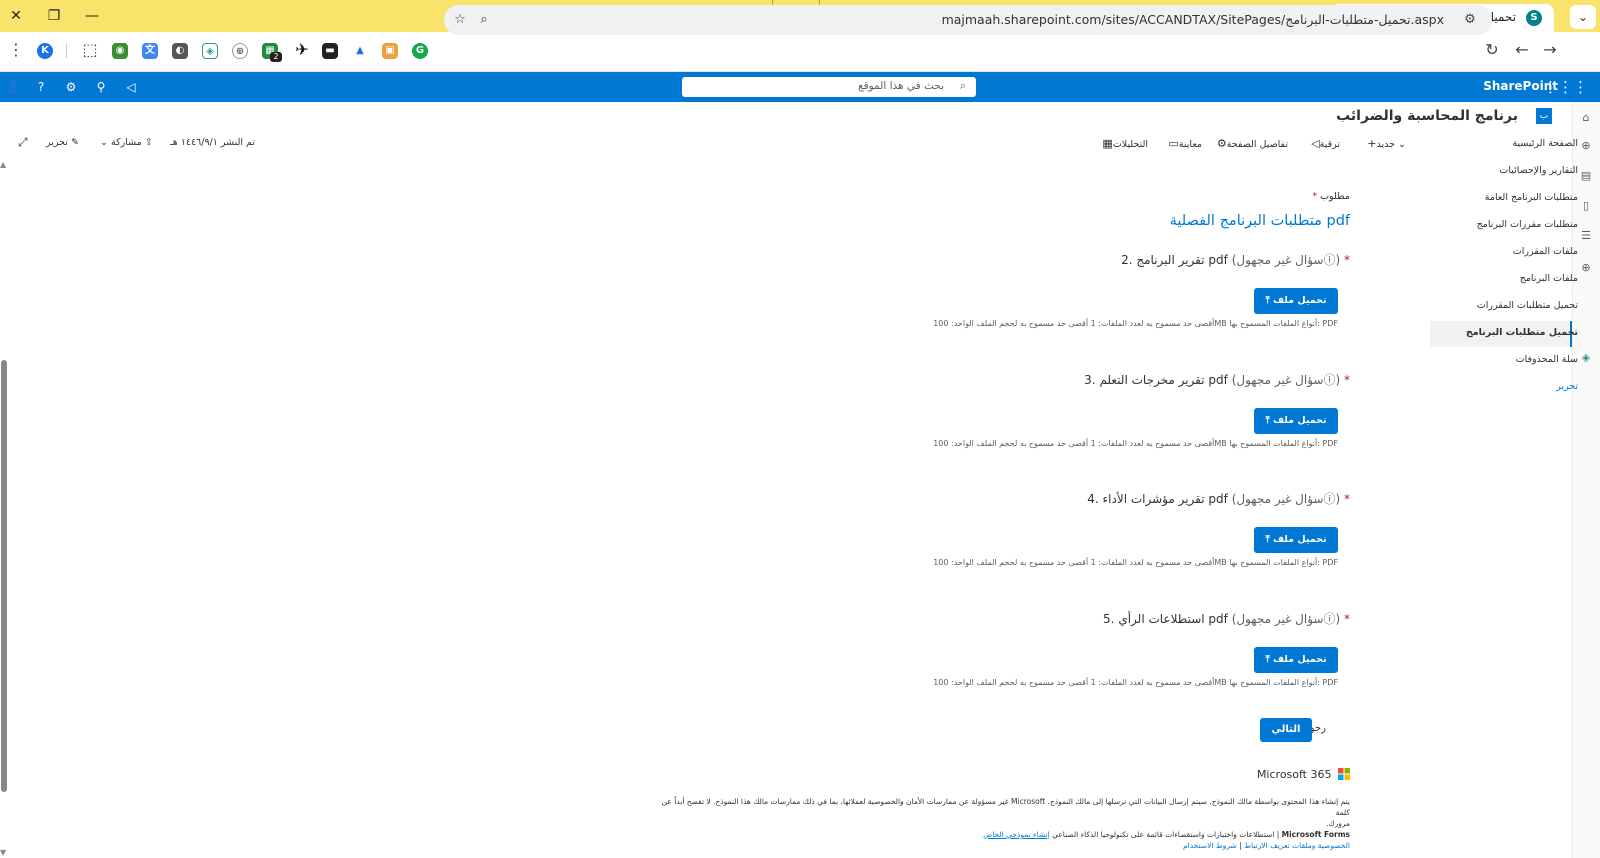 The image size is (1600, 858). Describe the element at coordinates (1324, 143) in the screenshot. I see `cmd-promote: ◁ترقية` at that location.